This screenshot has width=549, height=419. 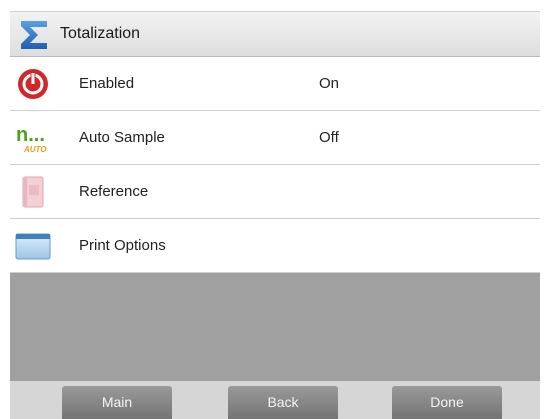 I want to click on row-label: Print Options, so click(x=122, y=245).